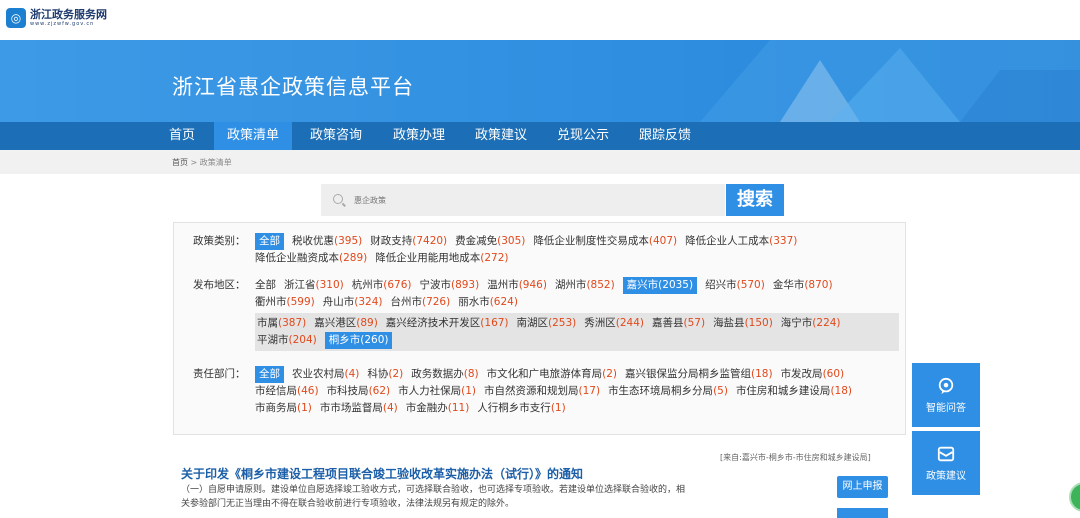 This screenshot has width=1080, height=518. I want to click on option-name: 宁波市, so click(435, 285).